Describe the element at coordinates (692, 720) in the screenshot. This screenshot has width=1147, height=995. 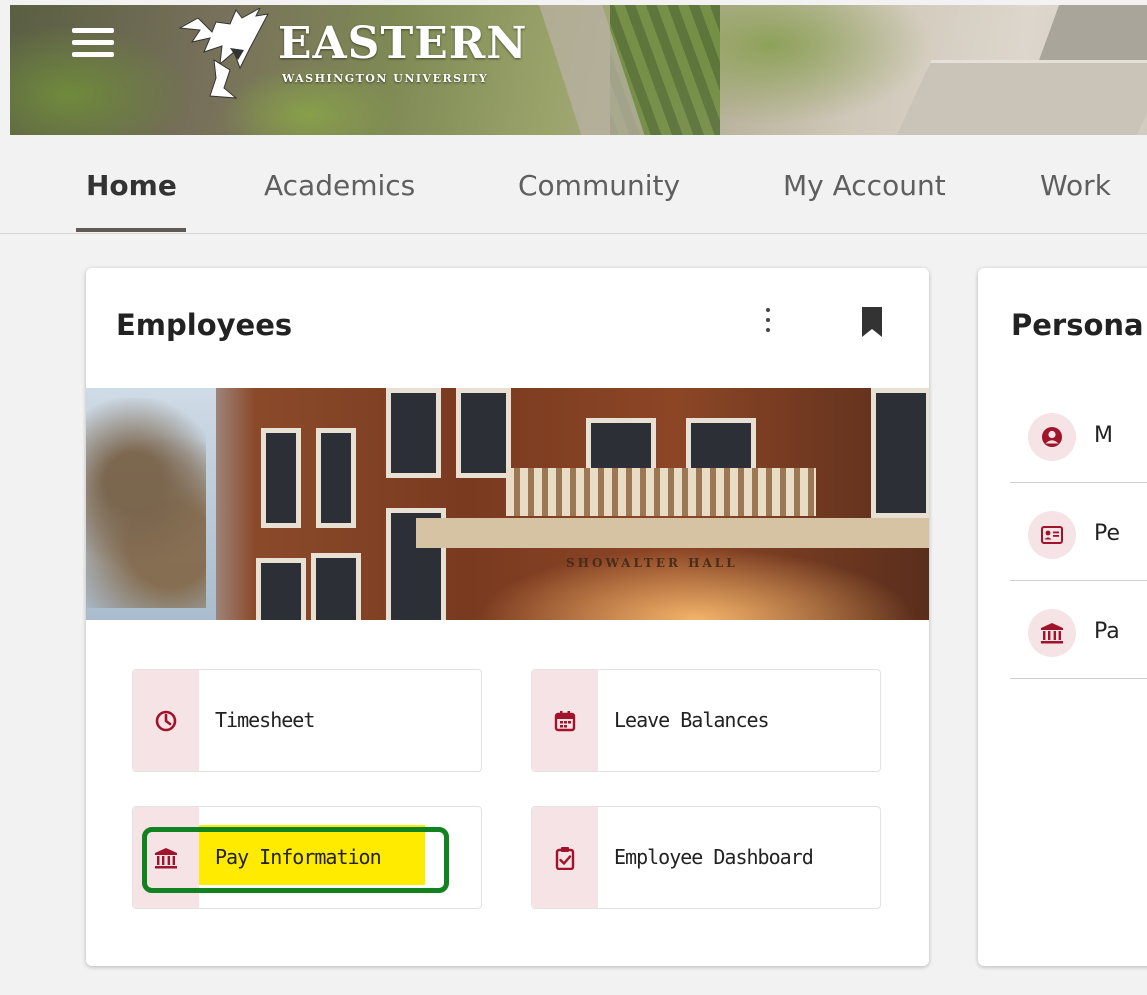
I see `link-label: Leave Balances` at that location.